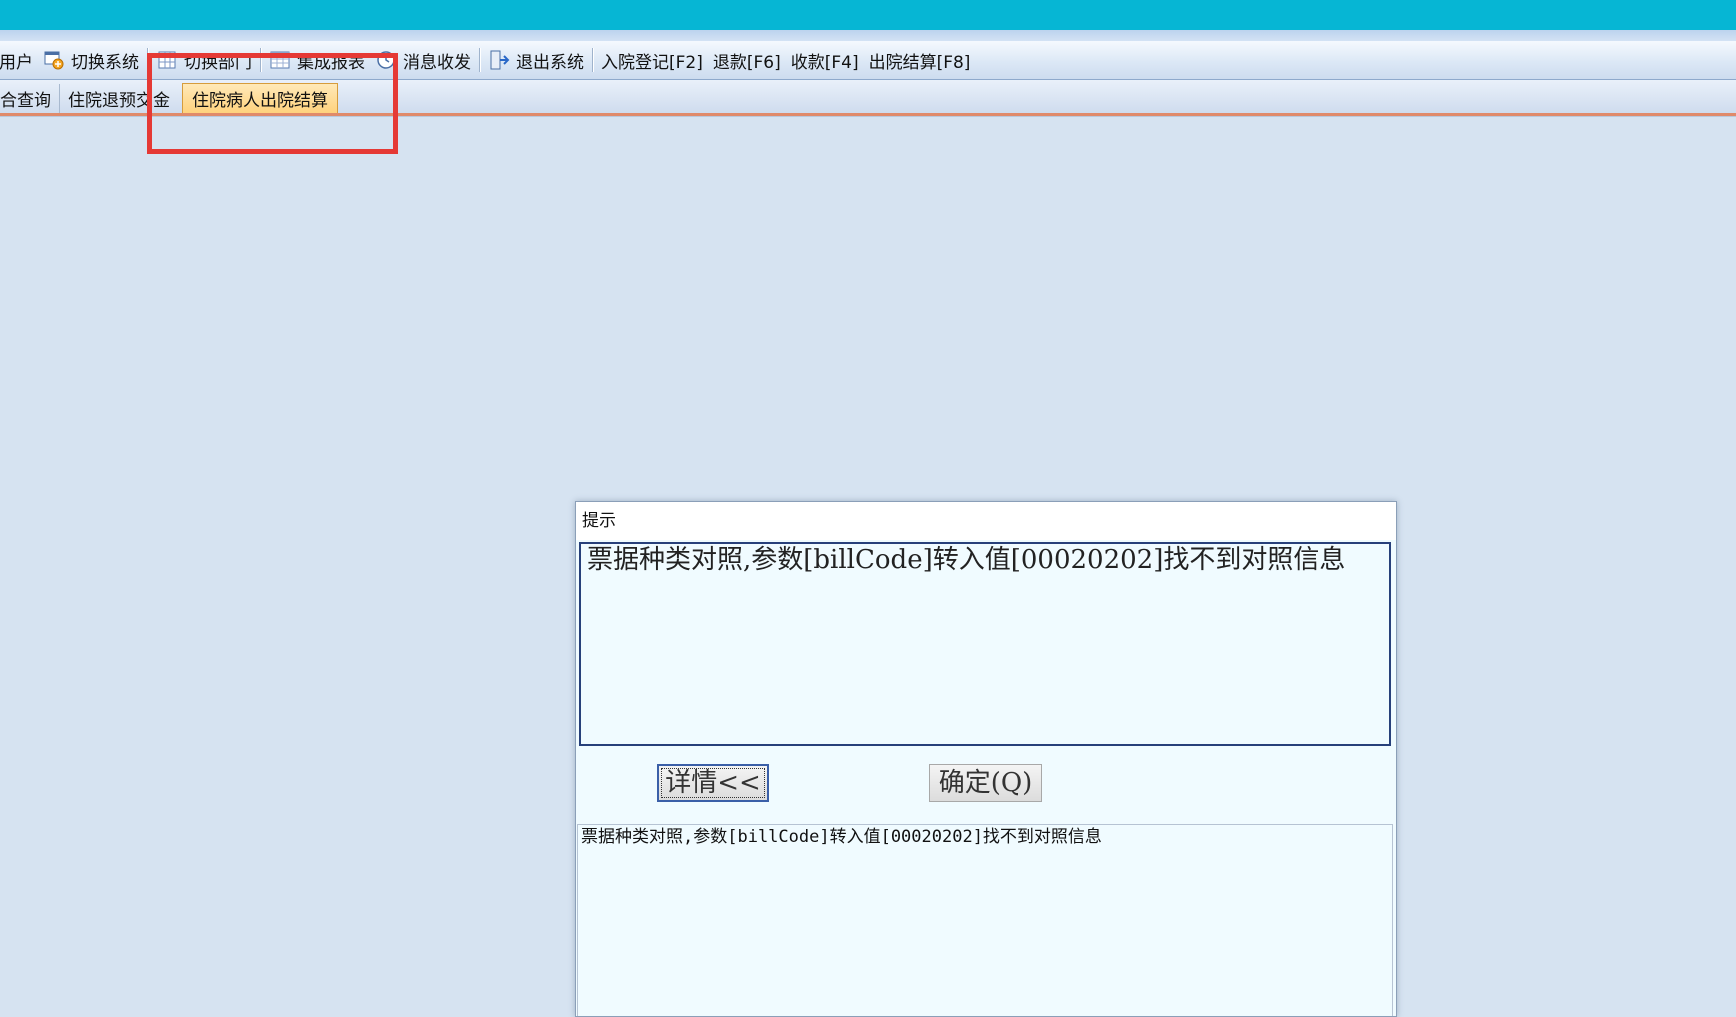 This screenshot has height=1017, width=1736. What do you see at coordinates (499, 60) in the screenshot?
I see `exit-icon` at bounding box center [499, 60].